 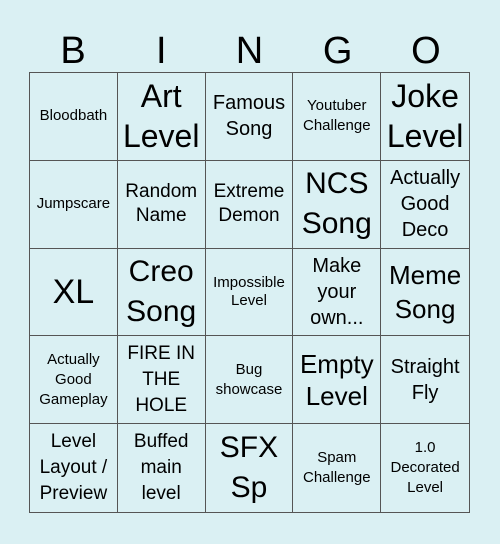 I want to click on bingo-cell: Joke Level, so click(x=425, y=117).